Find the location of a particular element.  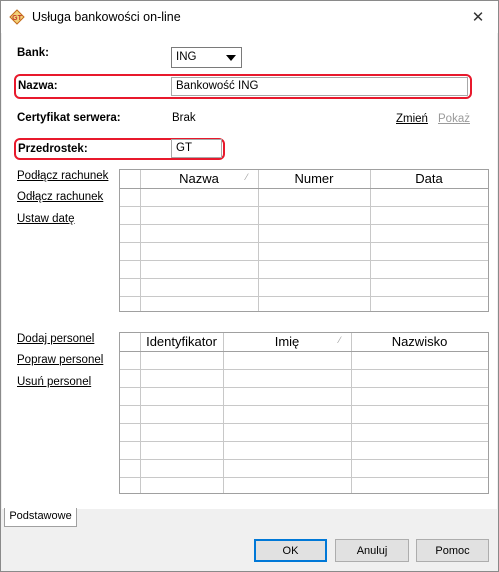

detach-account-link: Odłącz rachunek is located at coordinates (60, 197).